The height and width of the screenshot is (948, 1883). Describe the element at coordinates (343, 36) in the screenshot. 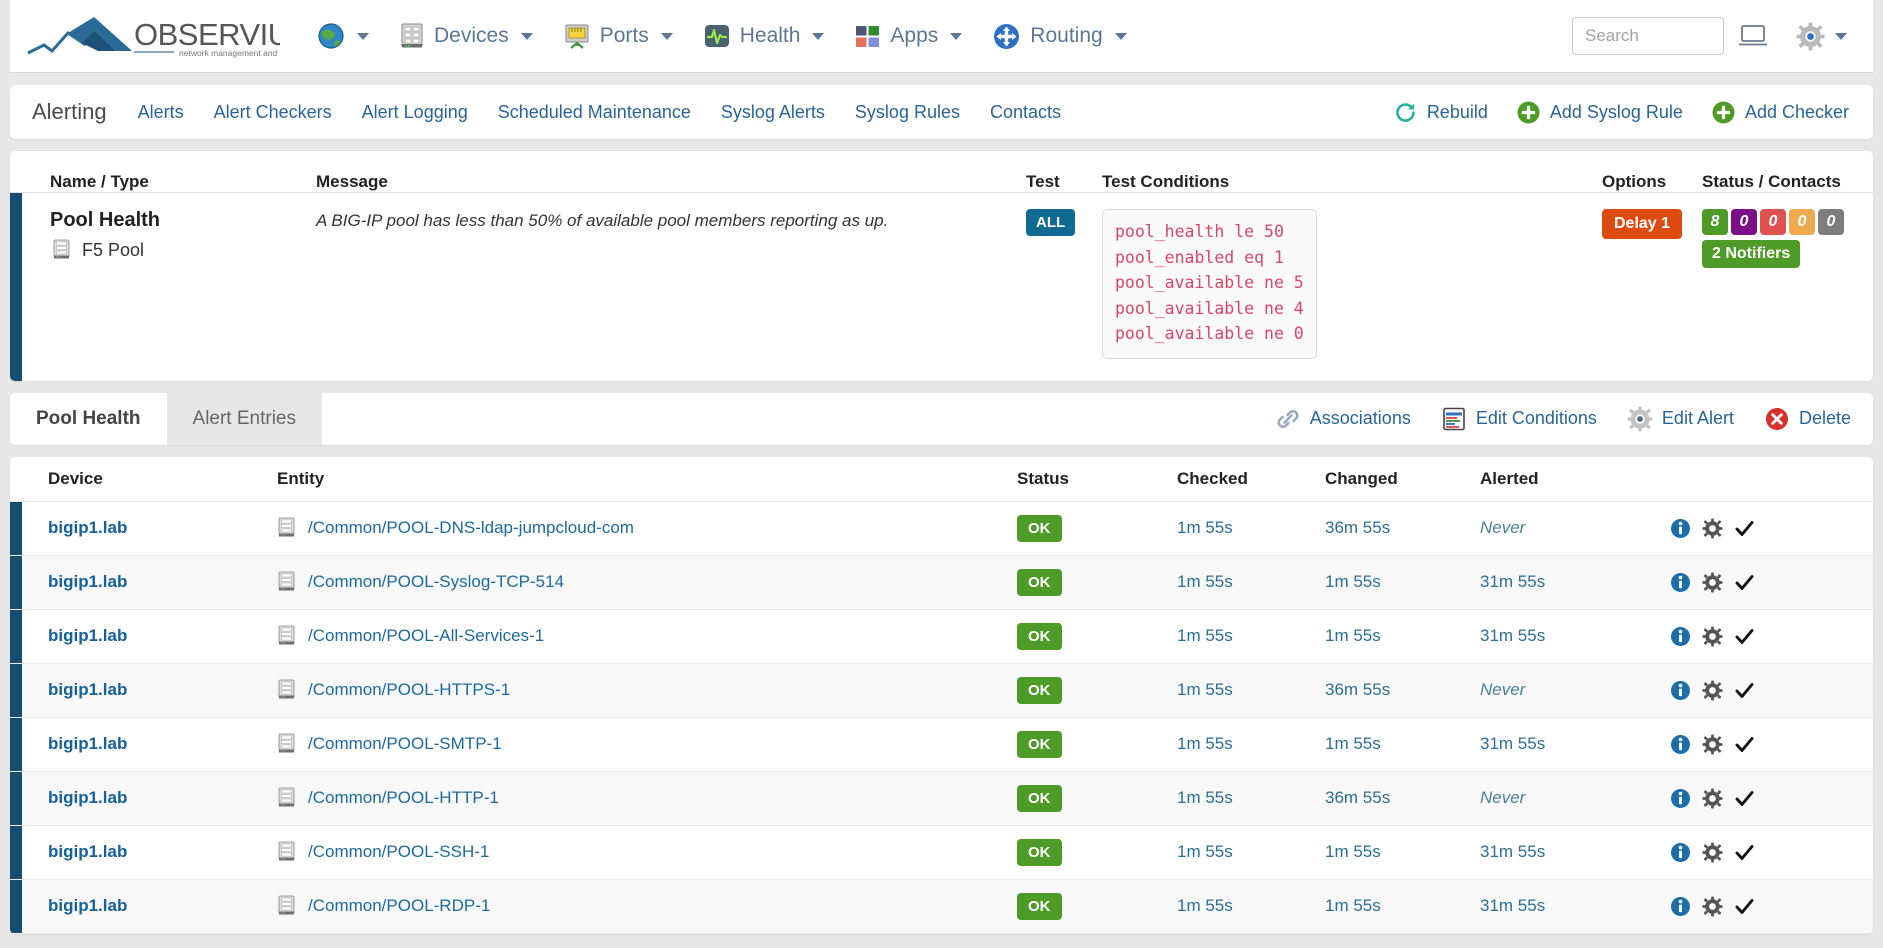

I see `nav-item-globe` at that location.